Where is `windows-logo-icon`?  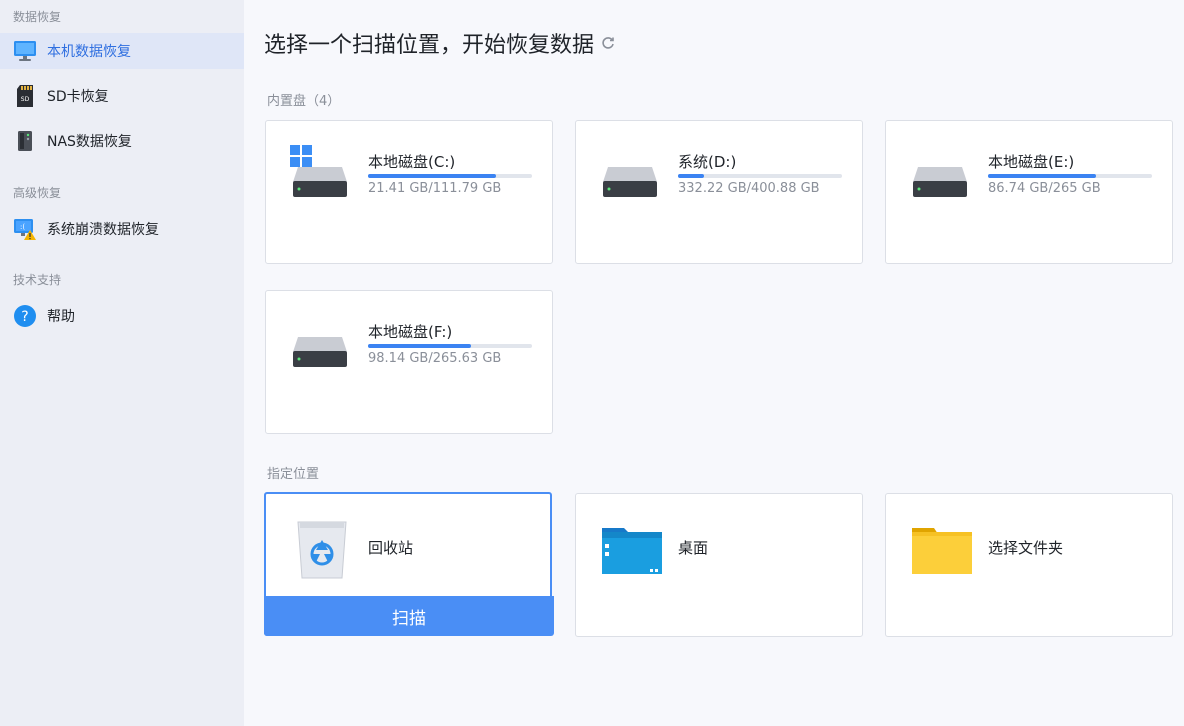
windows-logo-icon is located at coordinates (301, 156).